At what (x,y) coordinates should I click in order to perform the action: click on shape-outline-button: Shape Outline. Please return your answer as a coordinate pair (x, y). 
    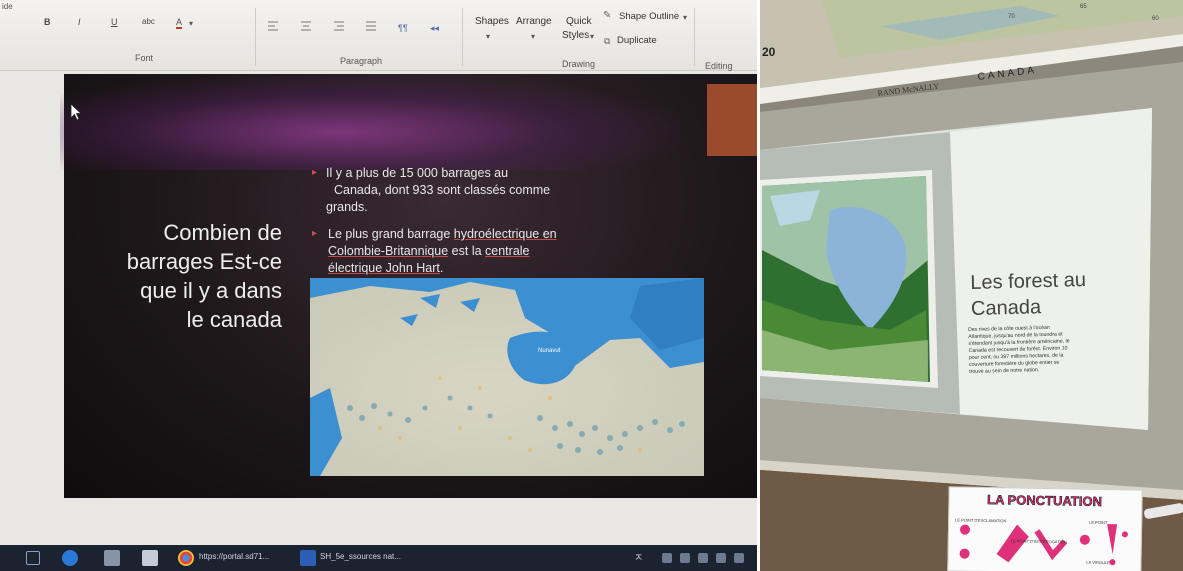
    Looking at the image, I should click on (649, 16).